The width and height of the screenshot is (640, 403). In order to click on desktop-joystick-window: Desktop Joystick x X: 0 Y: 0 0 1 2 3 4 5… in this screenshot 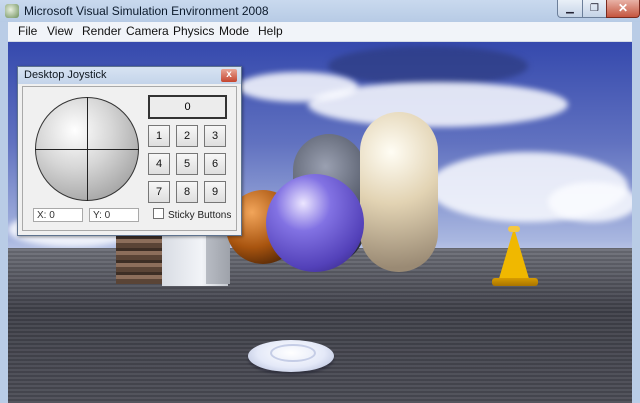, I will do `click(129, 151)`.